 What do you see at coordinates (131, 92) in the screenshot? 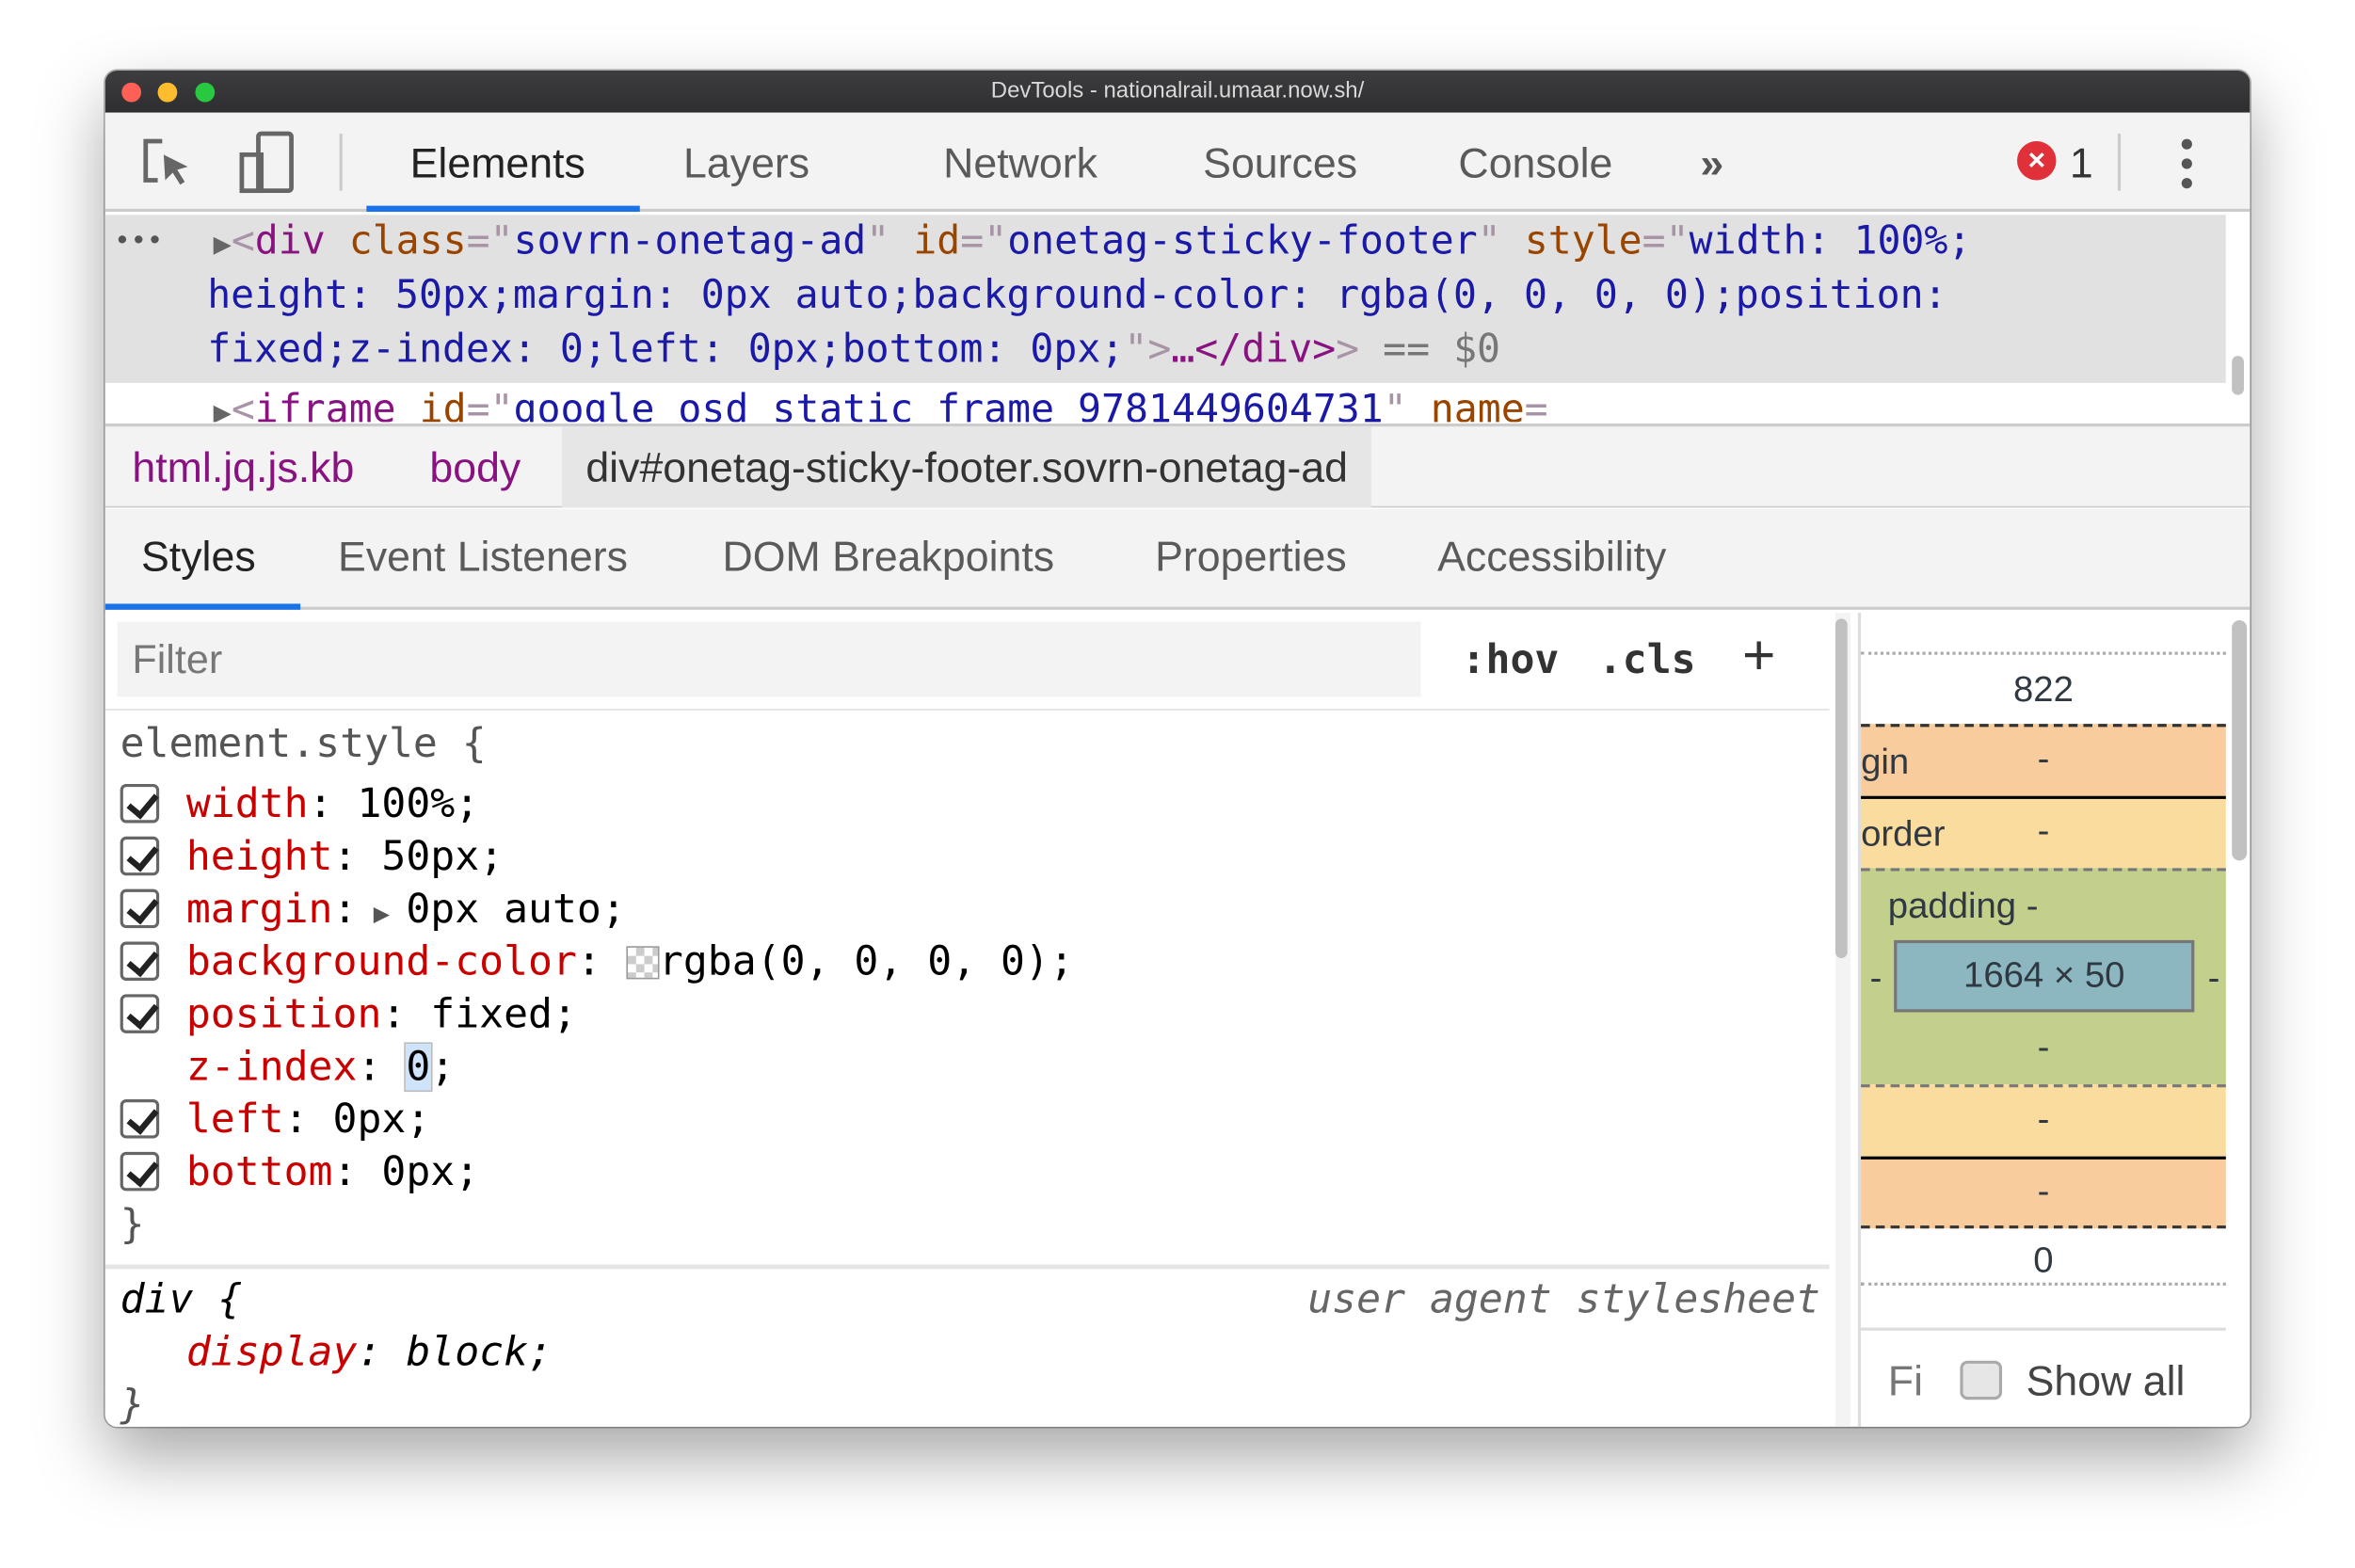
I see `close-window-button` at bounding box center [131, 92].